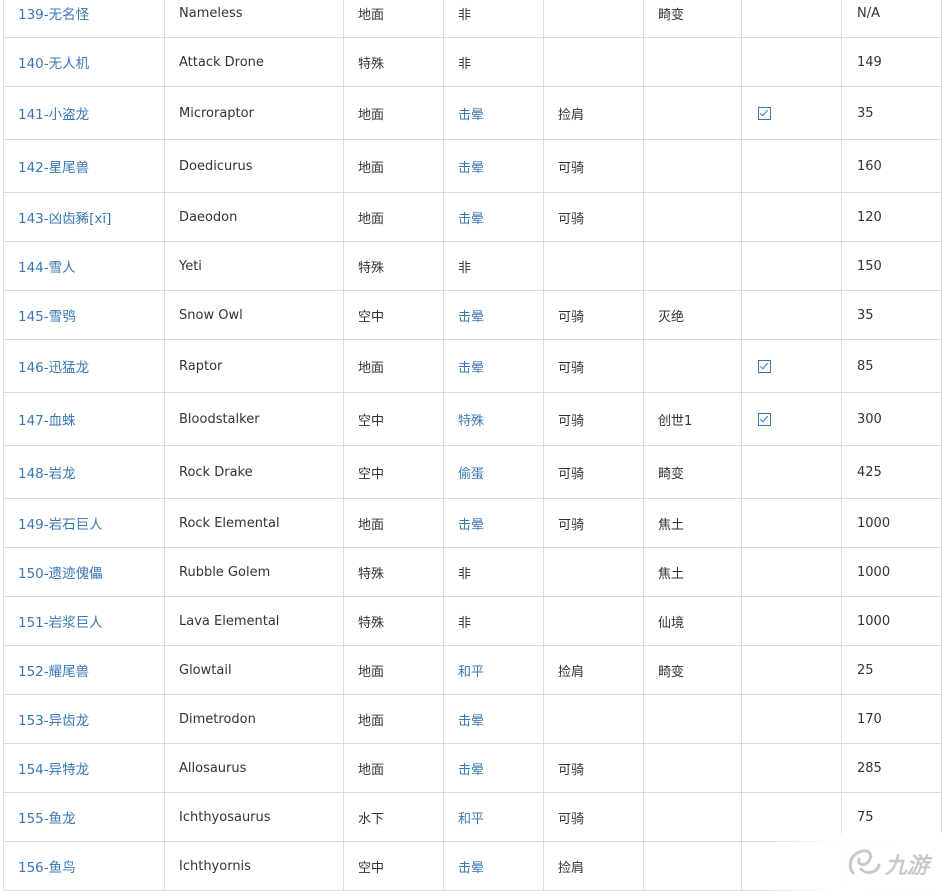 This screenshot has width=943, height=891. What do you see at coordinates (53, 64) in the screenshot?
I see `creature-id-link-text: 140-无人机` at bounding box center [53, 64].